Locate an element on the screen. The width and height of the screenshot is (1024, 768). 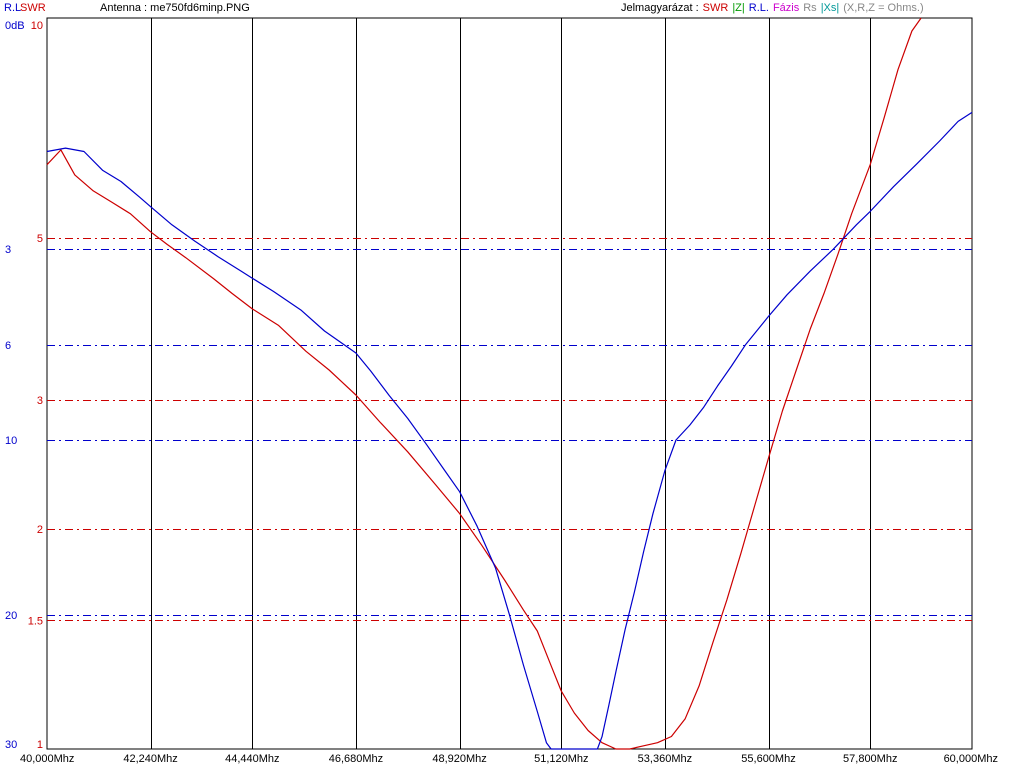
rl-tick-label: 20 is located at coordinates (11, 616).